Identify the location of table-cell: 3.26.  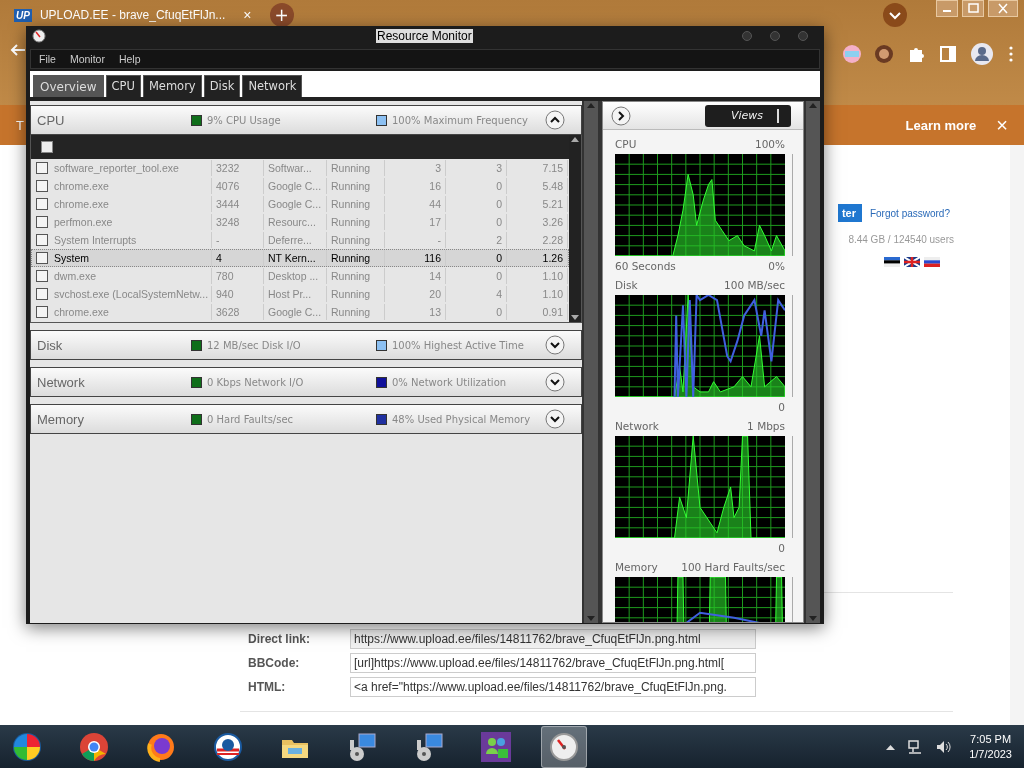
(537, 222).